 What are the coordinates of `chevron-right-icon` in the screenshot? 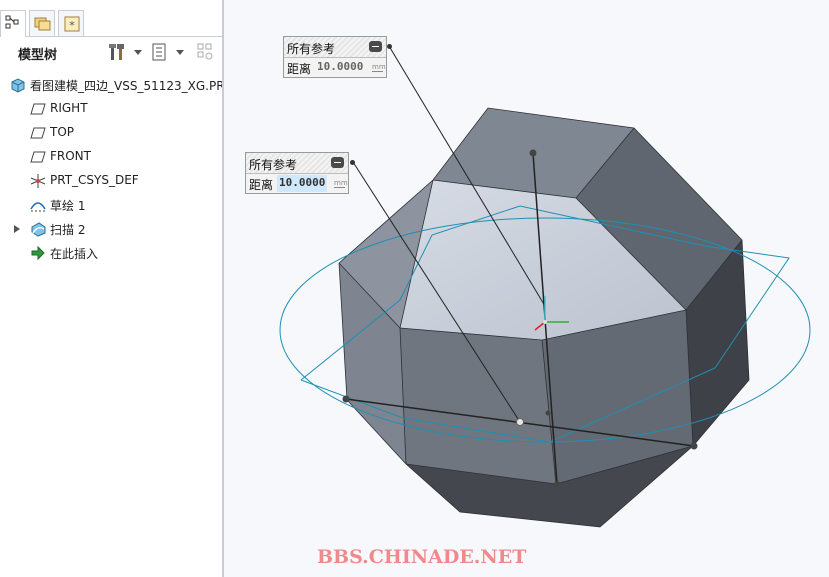 It's located at (17, 229).